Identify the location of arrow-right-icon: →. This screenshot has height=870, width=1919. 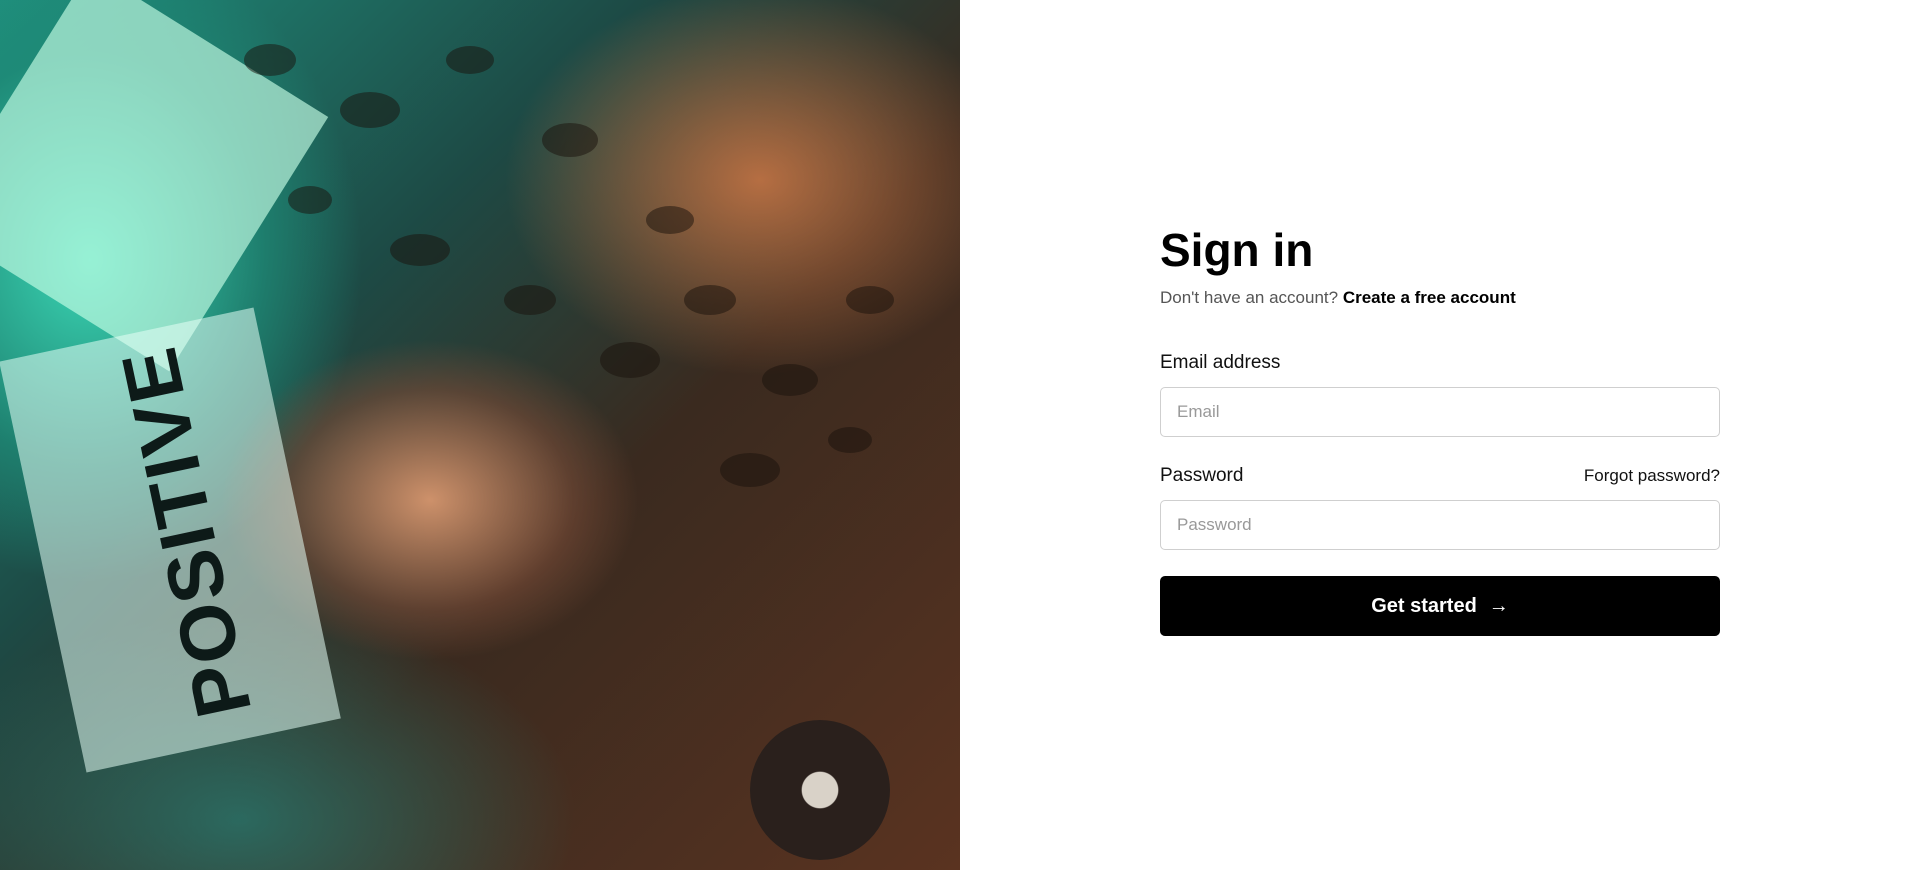
(1498, 605).